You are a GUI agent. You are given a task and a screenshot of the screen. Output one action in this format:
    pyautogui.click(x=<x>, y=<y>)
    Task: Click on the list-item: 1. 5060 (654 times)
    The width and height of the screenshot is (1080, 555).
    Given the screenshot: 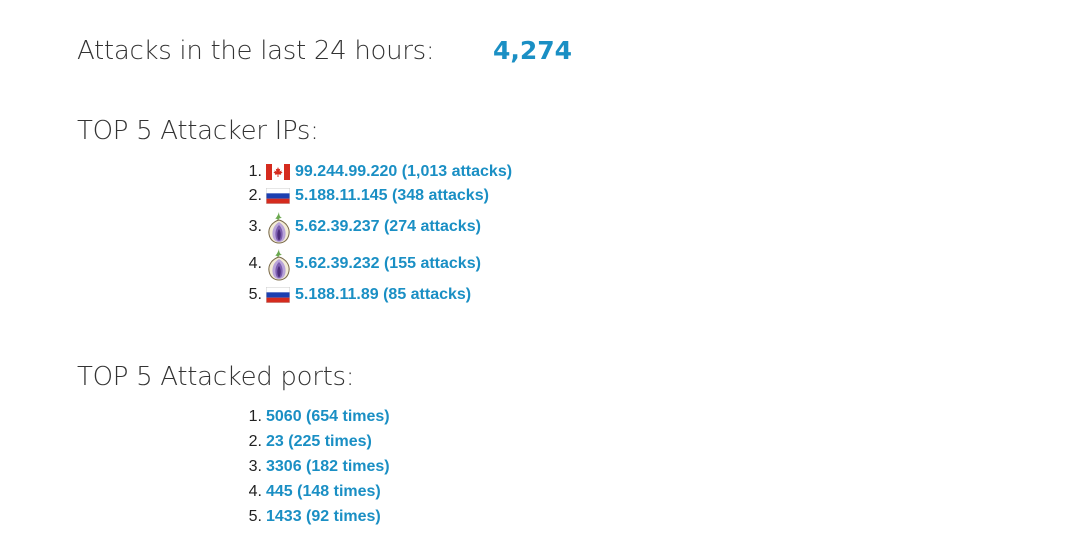 What is the action you would take?
    pyautogui.click(x=311, y=416)
    